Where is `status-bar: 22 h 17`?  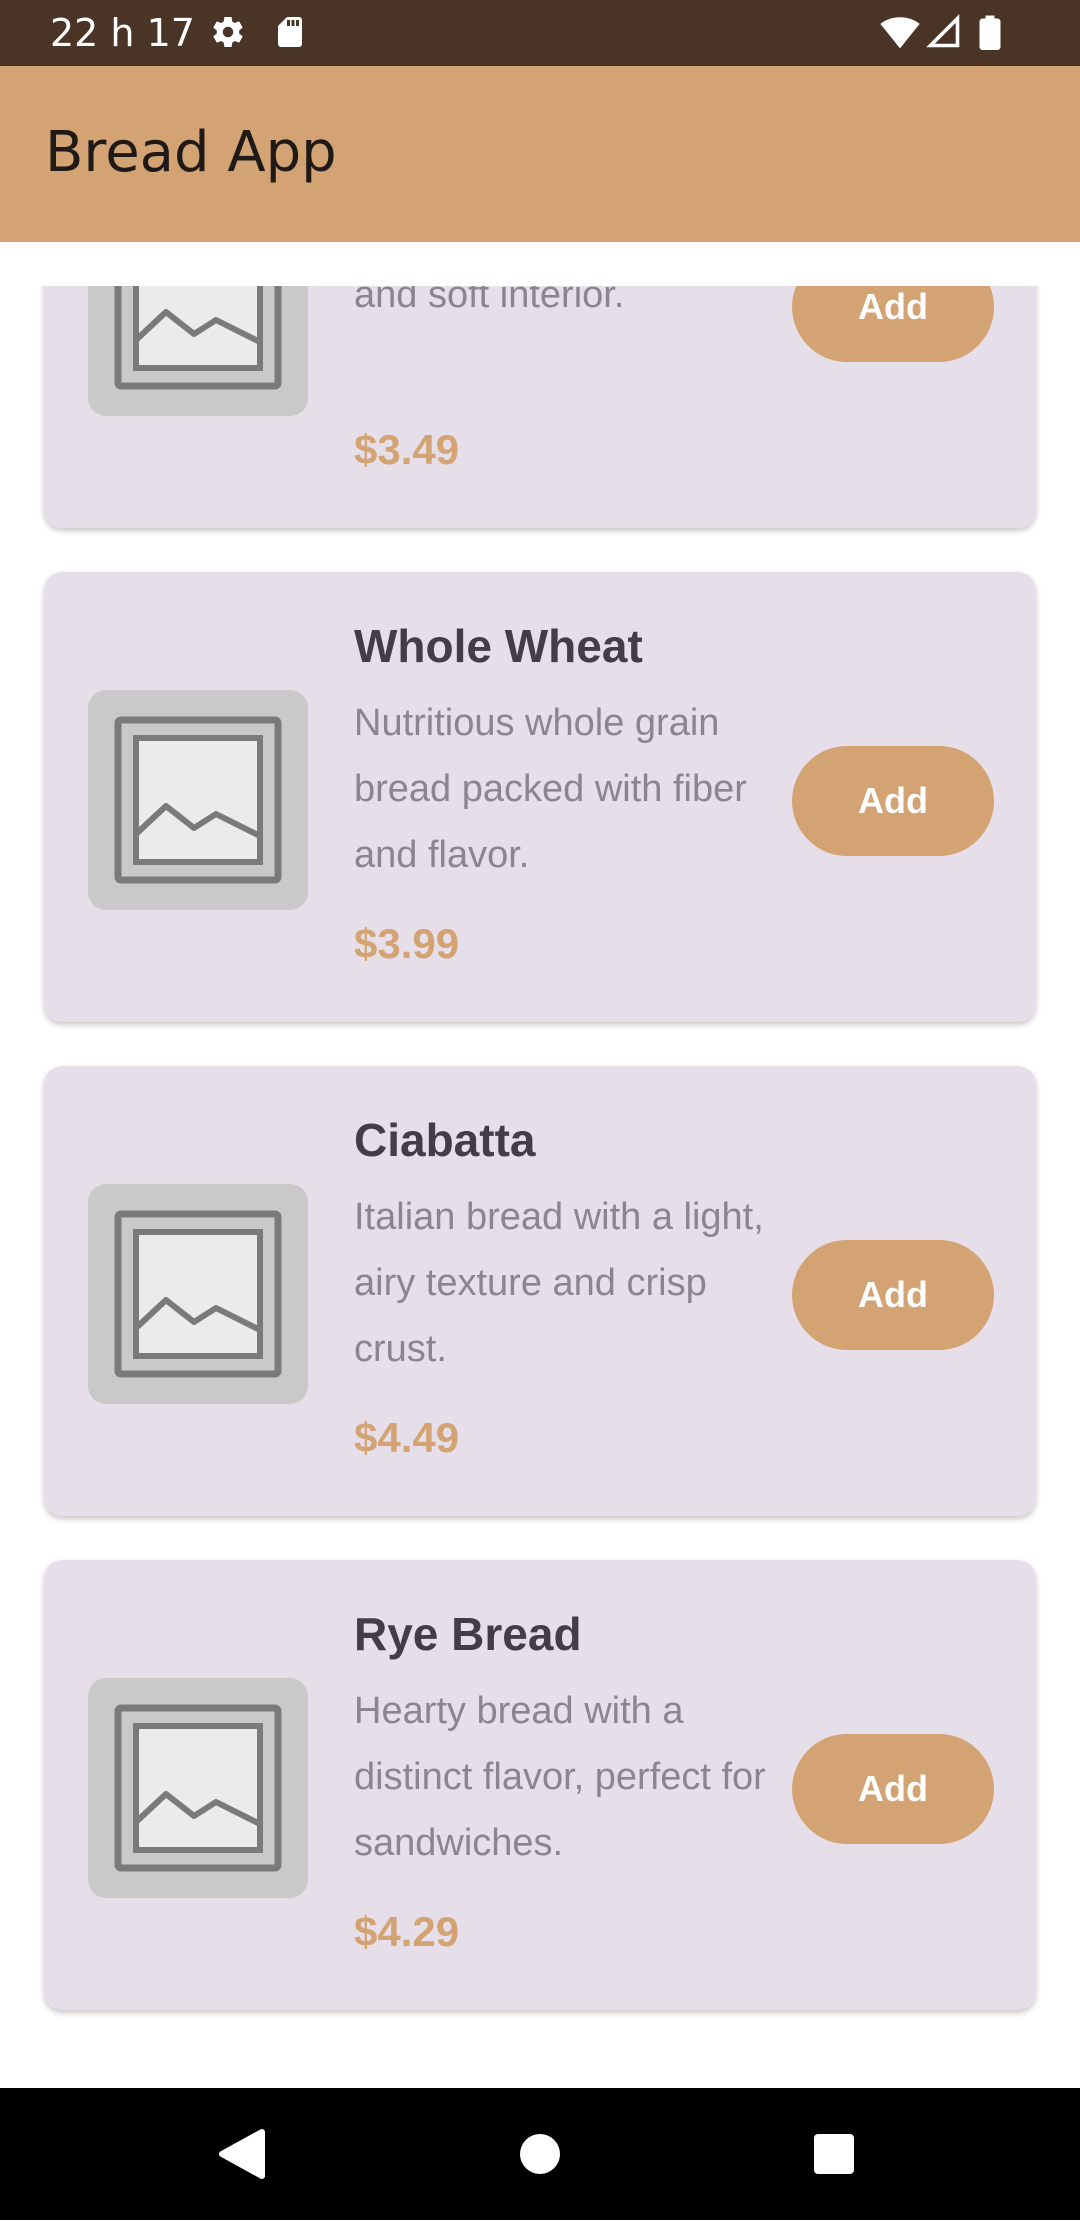
status-bar: 22 h 17 is located at coordinates (540, 33).